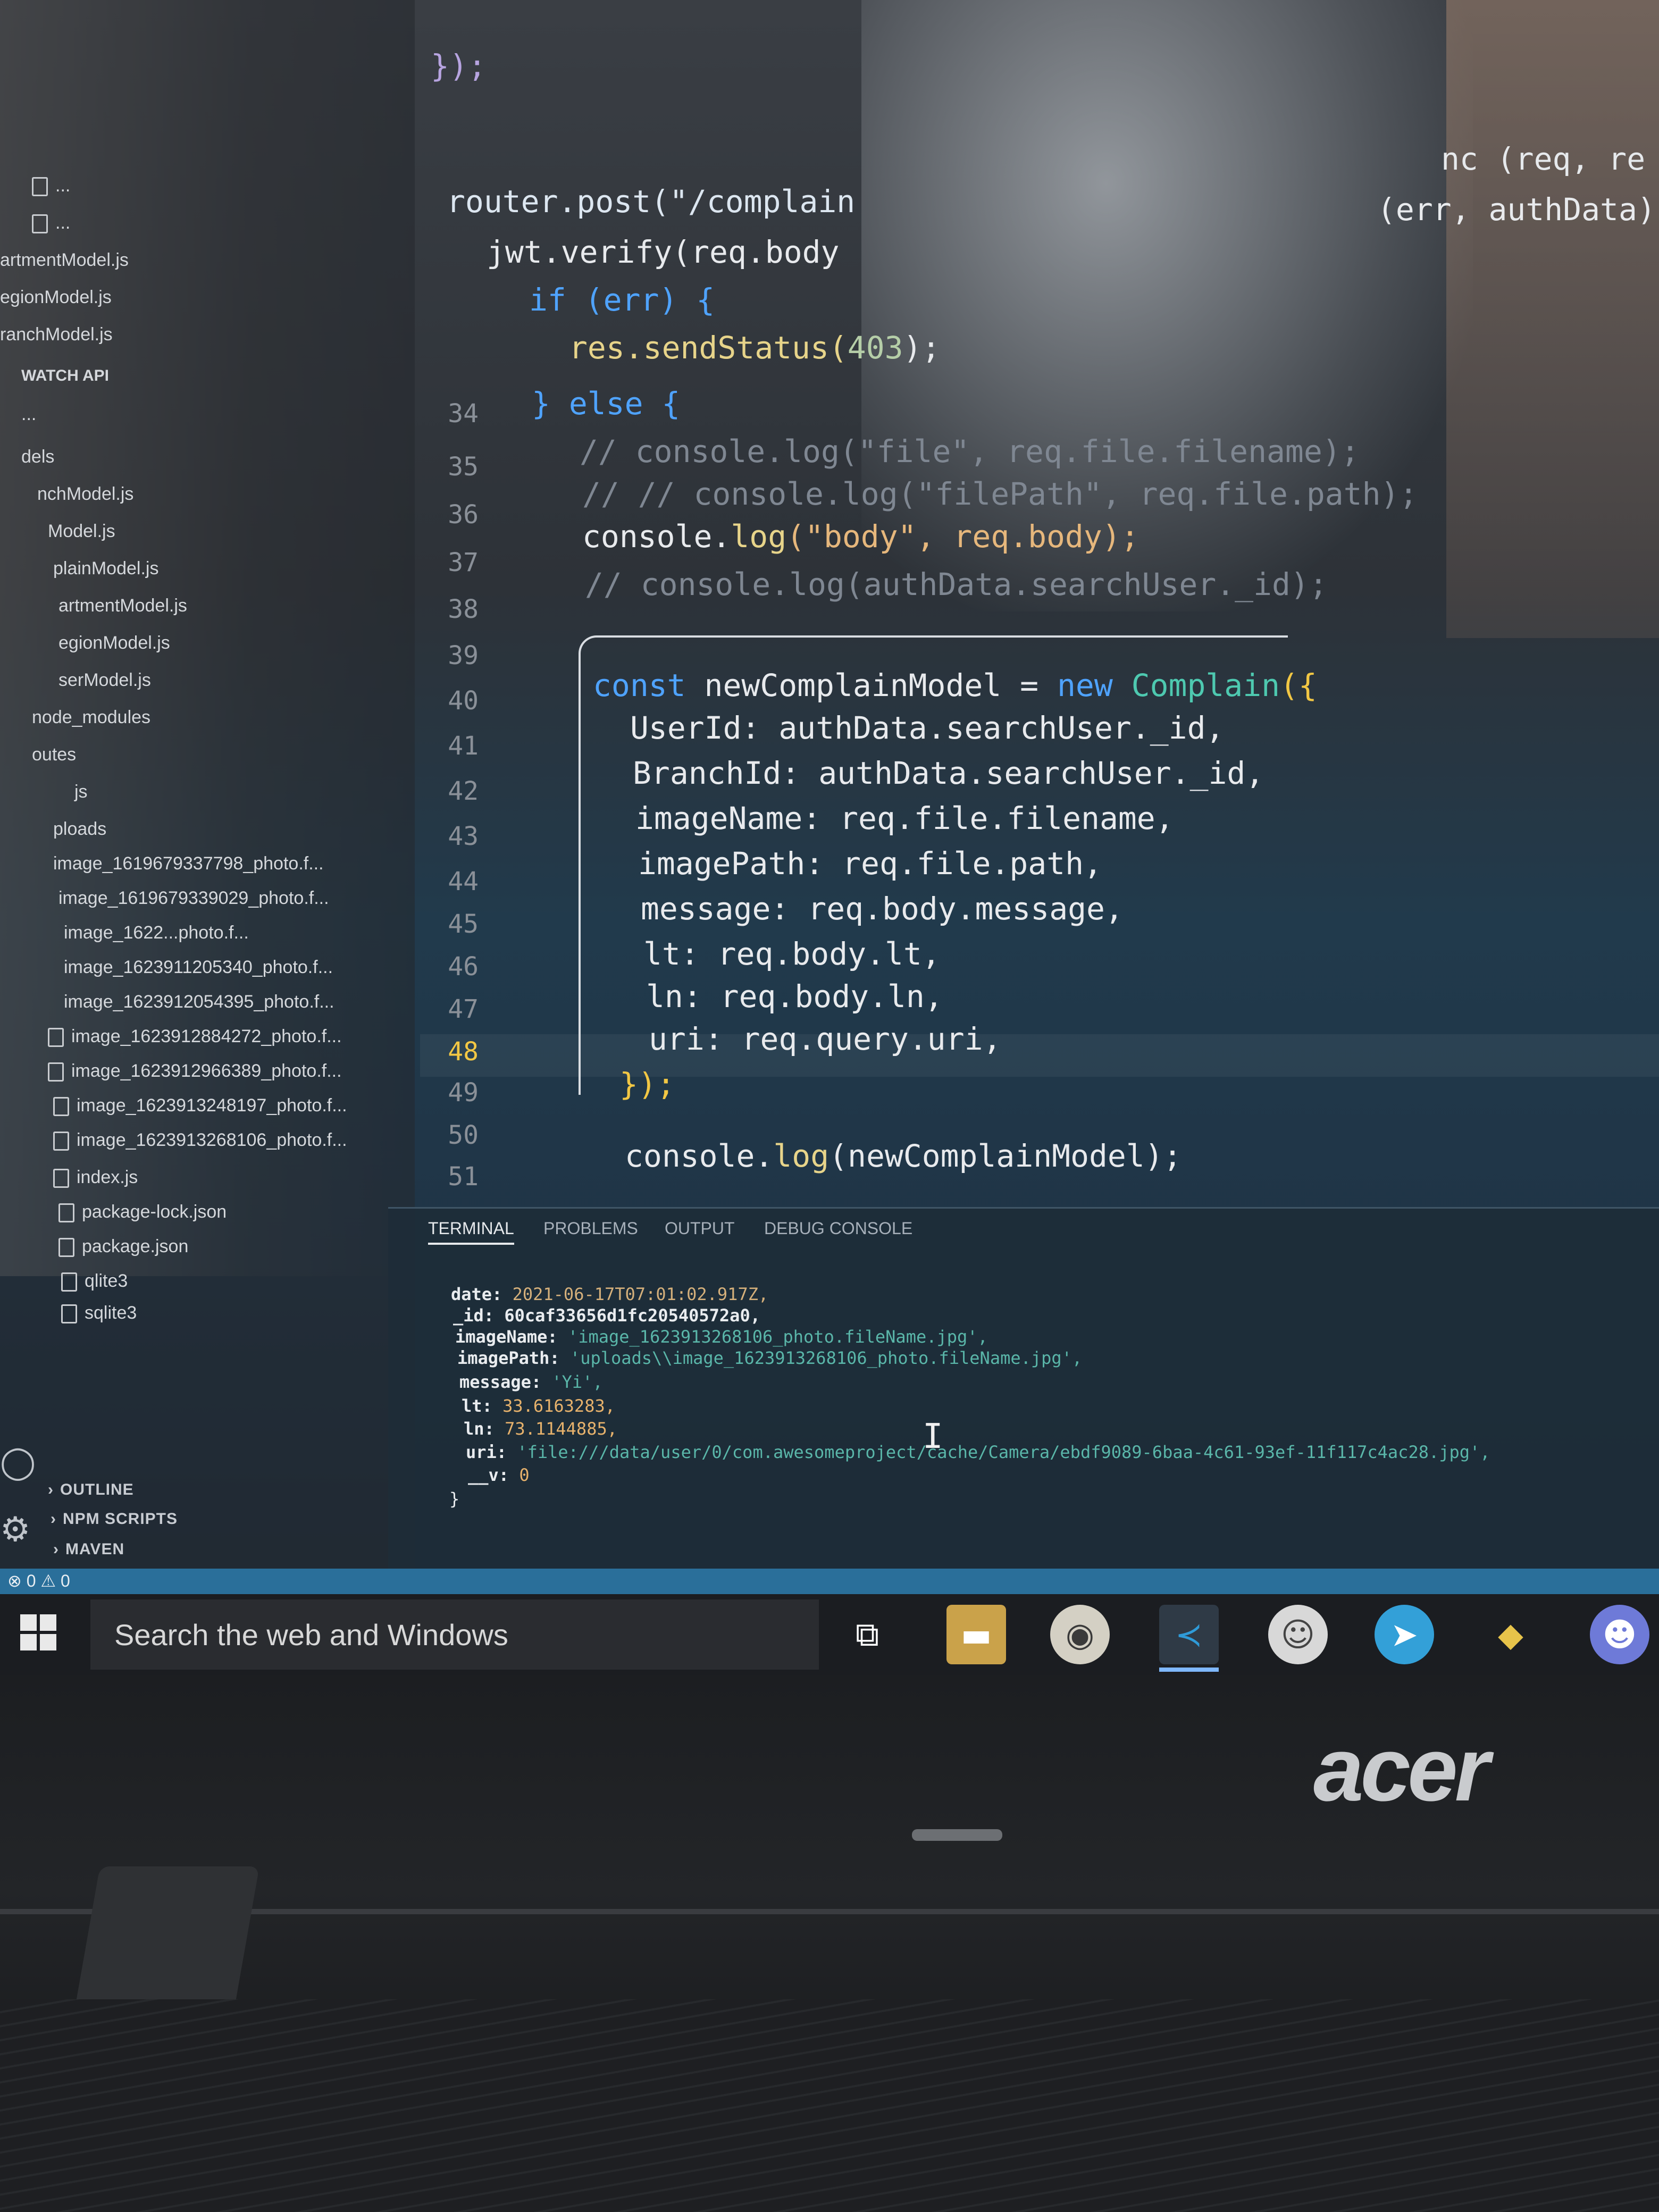  Describe the element at coordinates (114, 1519) in the screenshot. I see `npm-scripts-section: › NPM SCRIPTS` at that location.